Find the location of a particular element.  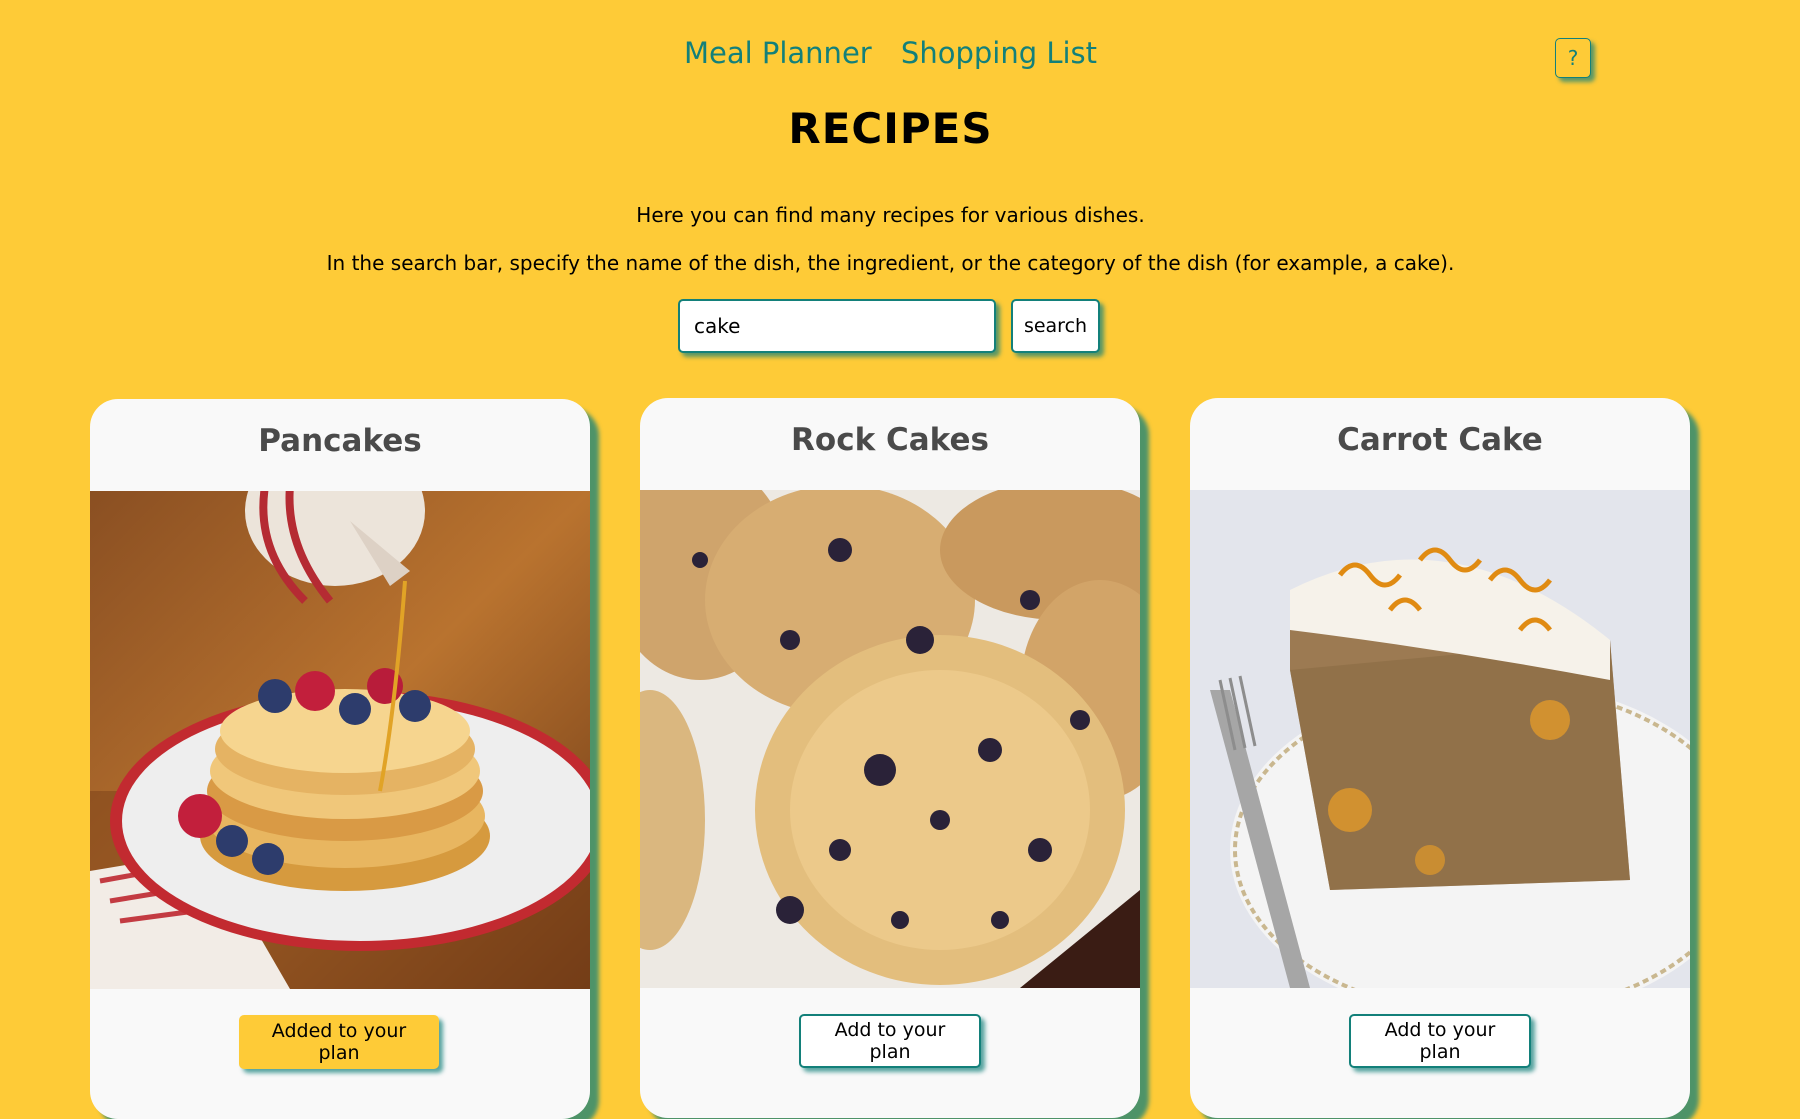

nav-link-meal-planner: Meal Planner is located at coordinates (778, 53).